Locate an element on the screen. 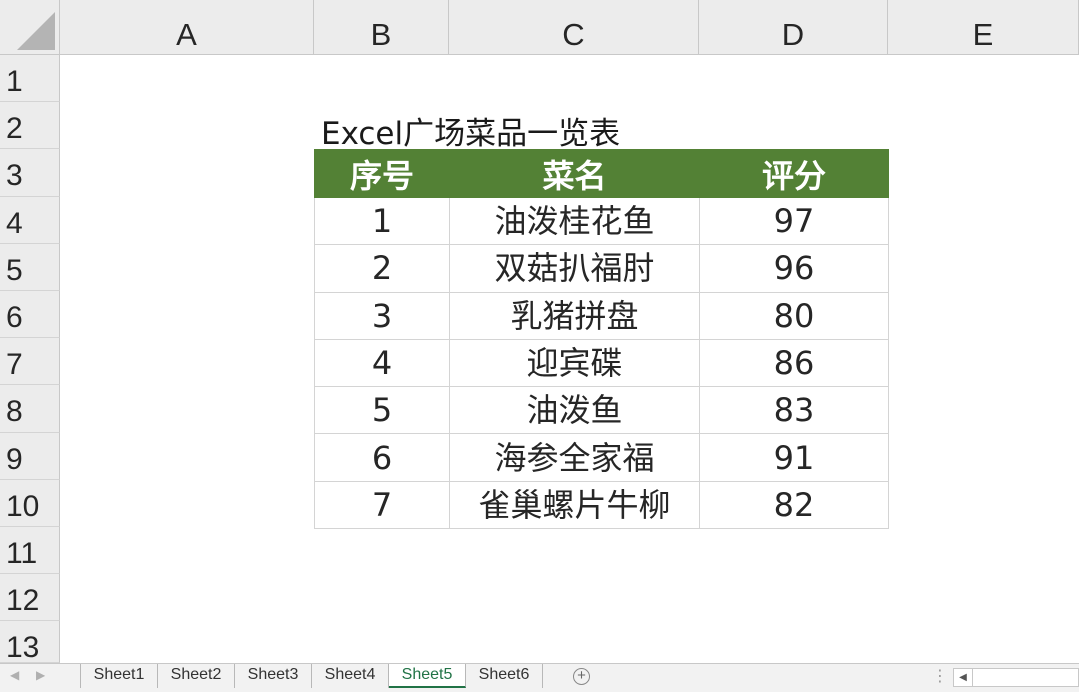 This screenshot has height=692, width=1079. cell-rating: 96 is located at coordinates (794, 268).